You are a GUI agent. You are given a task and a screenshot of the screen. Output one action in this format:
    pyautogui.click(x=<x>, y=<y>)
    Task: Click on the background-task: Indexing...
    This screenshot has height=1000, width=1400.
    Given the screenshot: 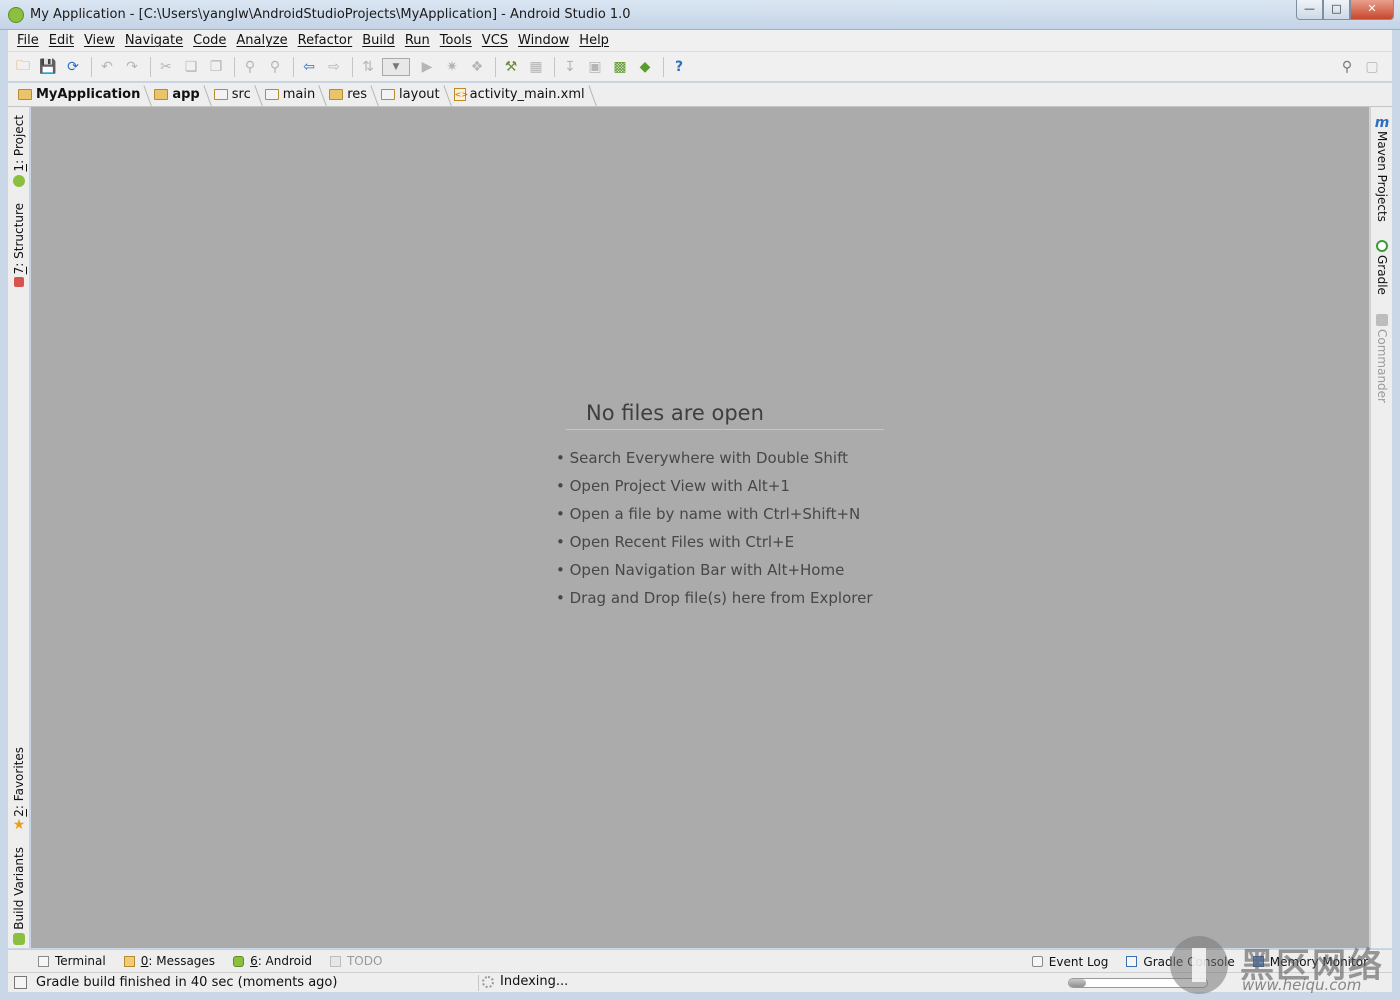 What is the action you would take?
    pyautogui.click(x=525, y=981)
    